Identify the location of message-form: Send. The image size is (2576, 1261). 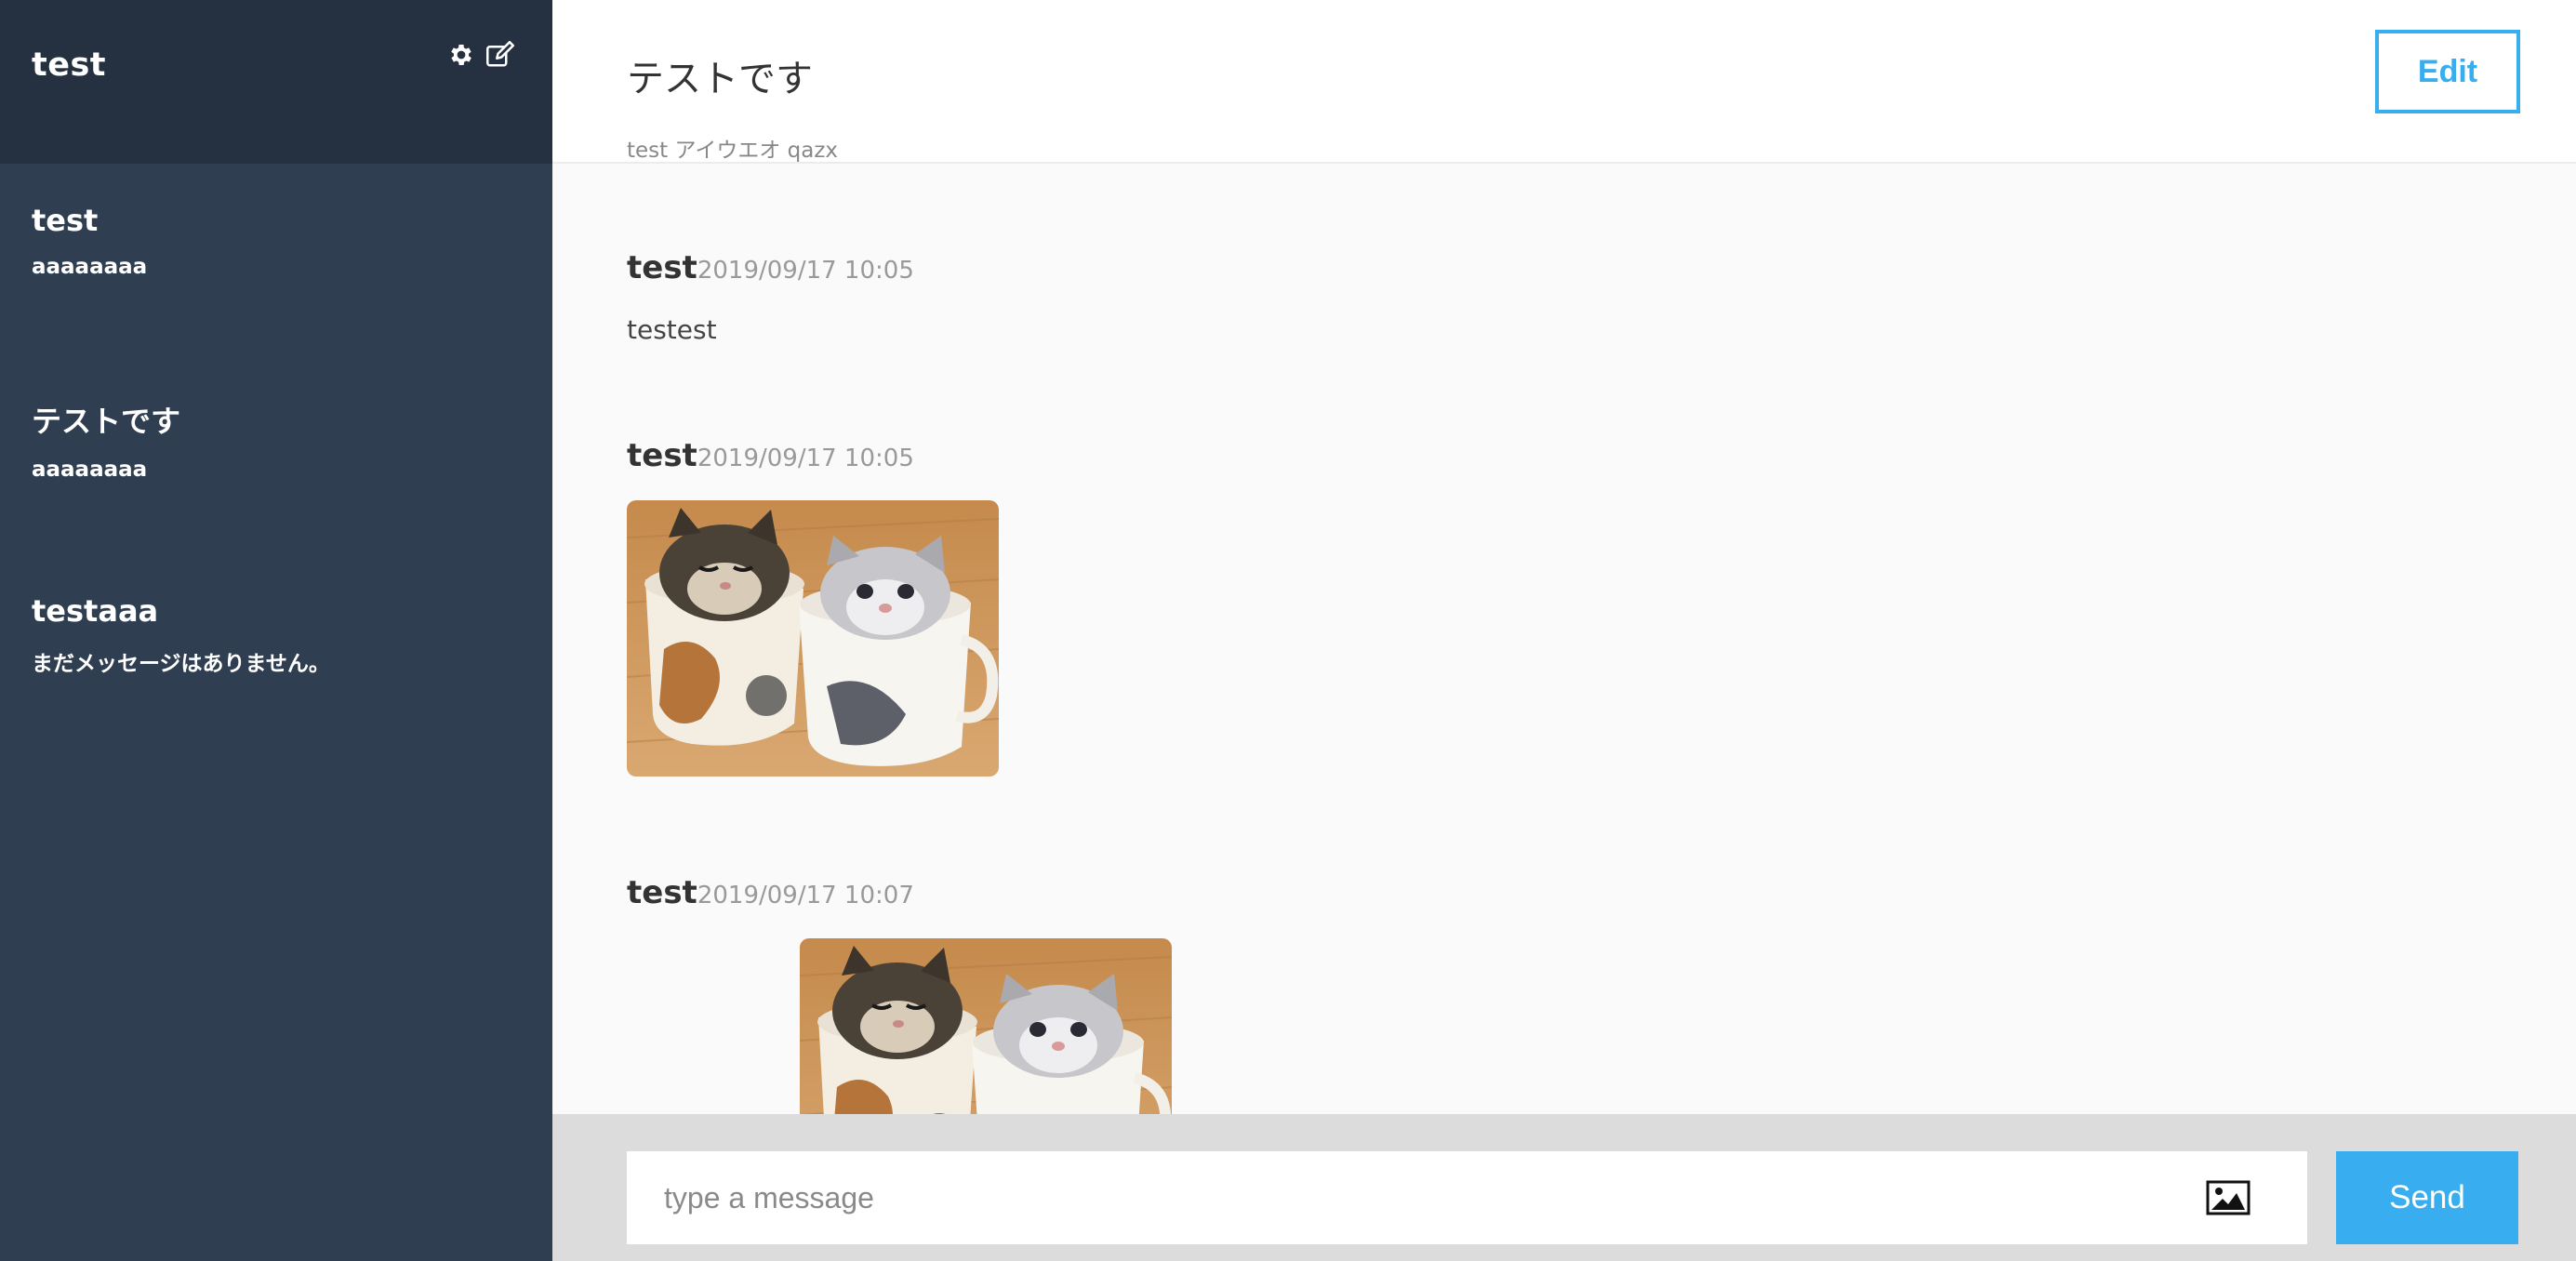
(1564, 1187).